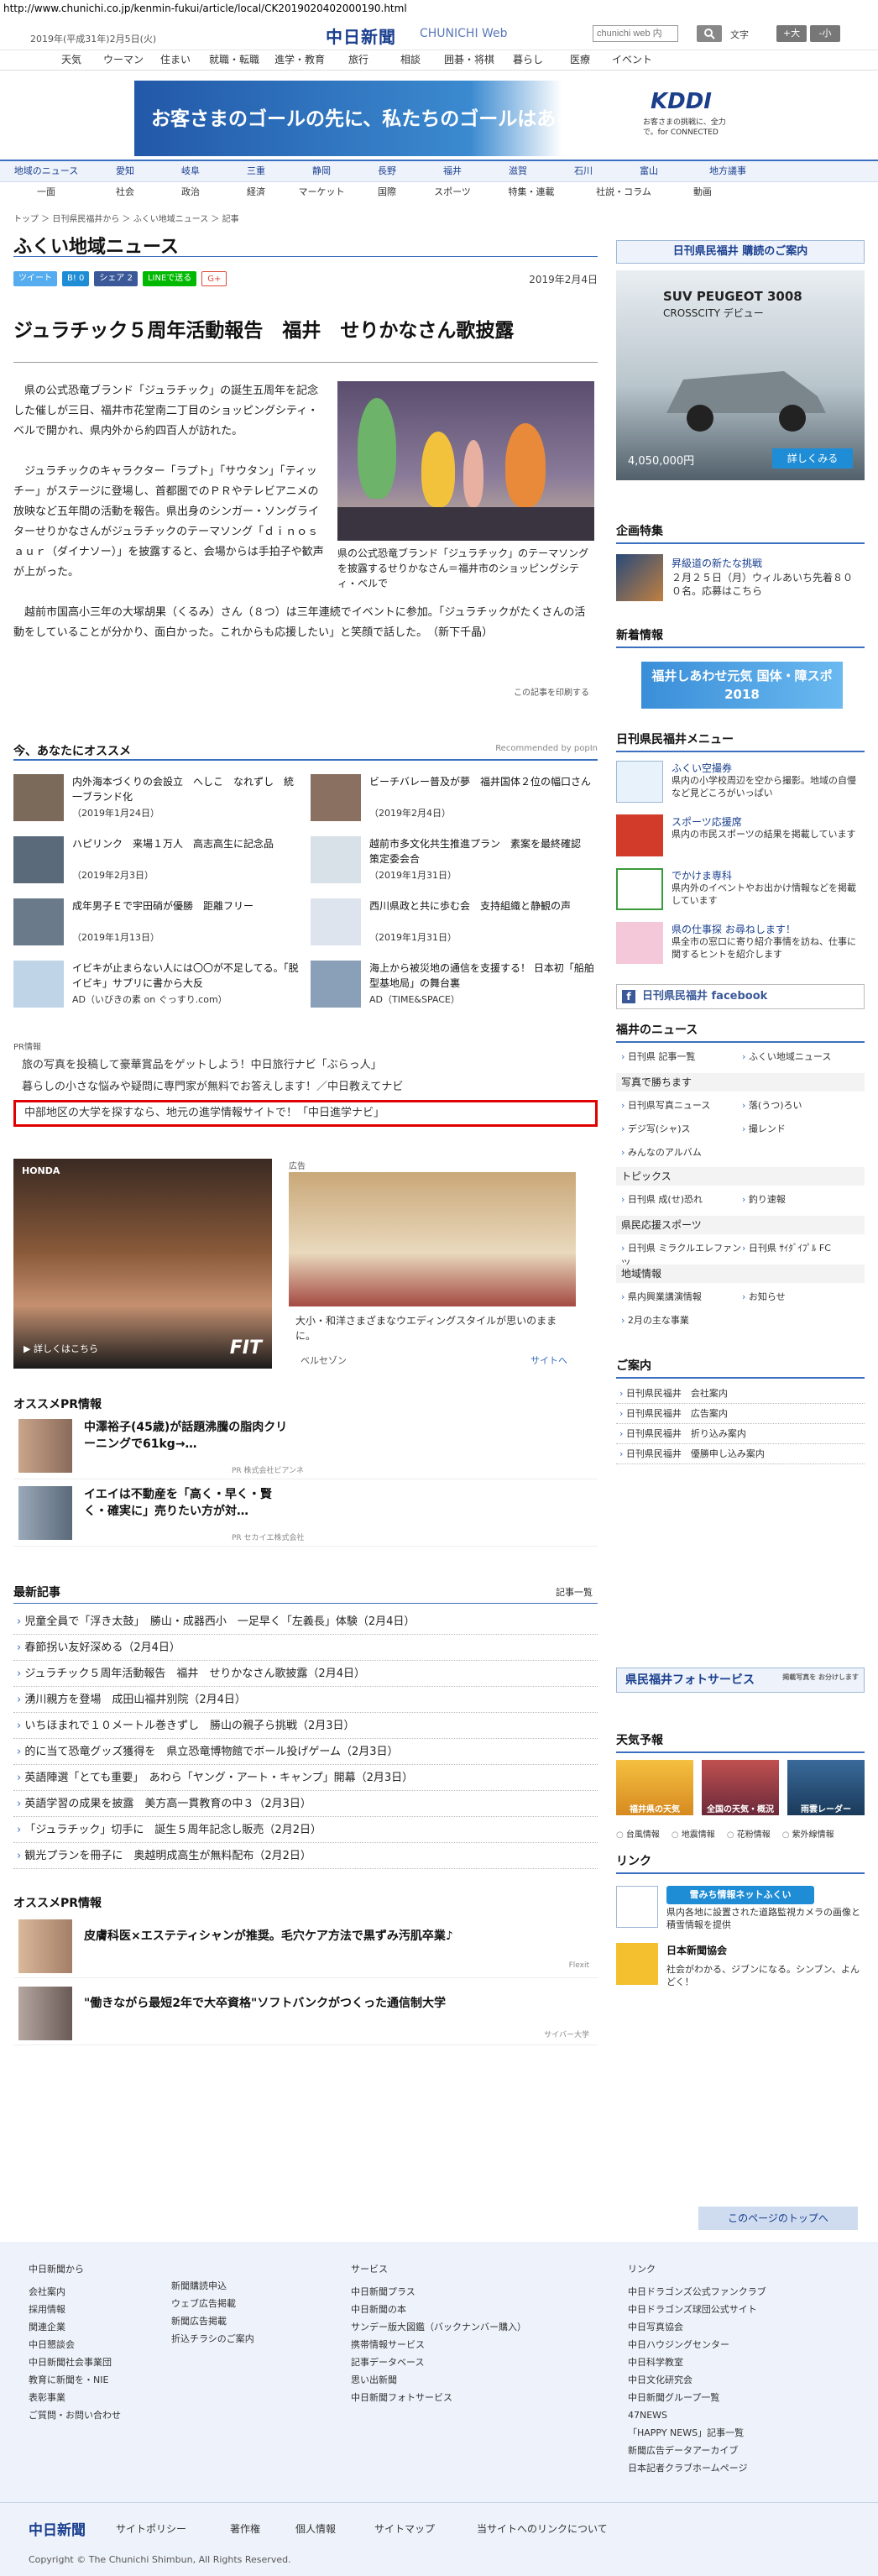  Describe the element at coordinates (212, 2339) in the screenshot. I see `footer-link: 折込チラシのご案内` at that location.